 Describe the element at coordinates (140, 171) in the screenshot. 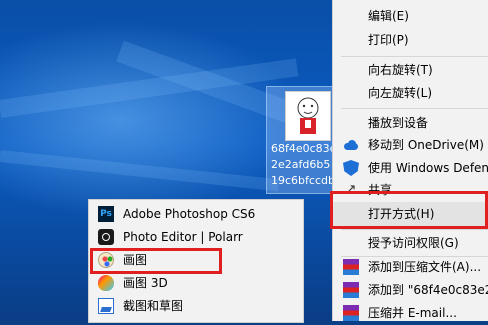

I see `wallpaper-light-beam` at that location.